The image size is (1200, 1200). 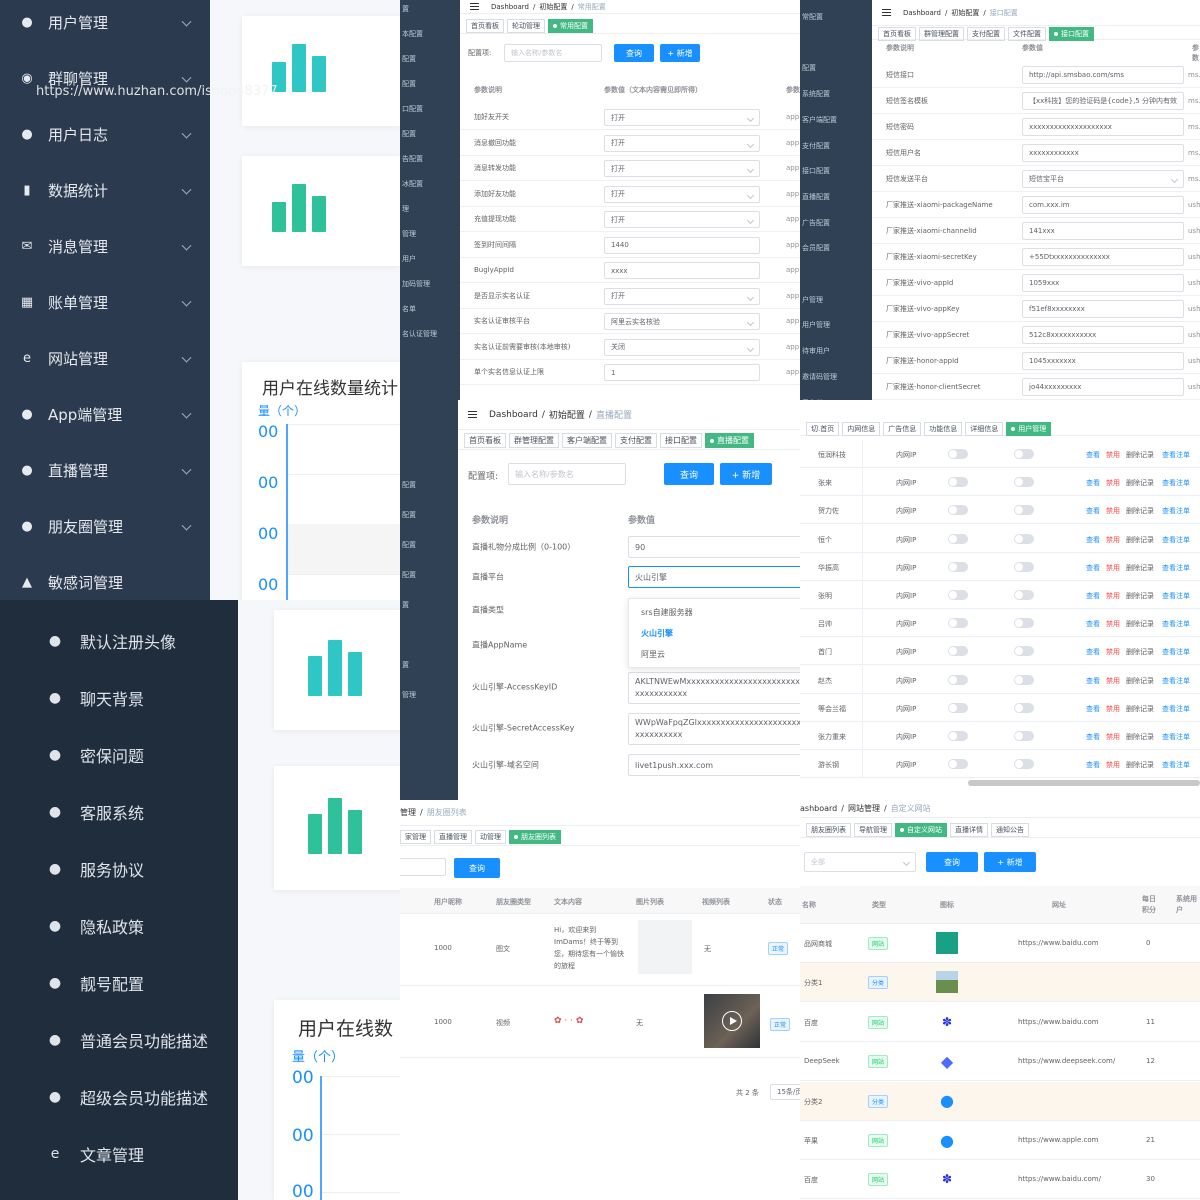 What do you see at coordinates (836, 146) in the screenshot?
I see `sidebar-item: 支付配置` at bounding box center [836, 146].